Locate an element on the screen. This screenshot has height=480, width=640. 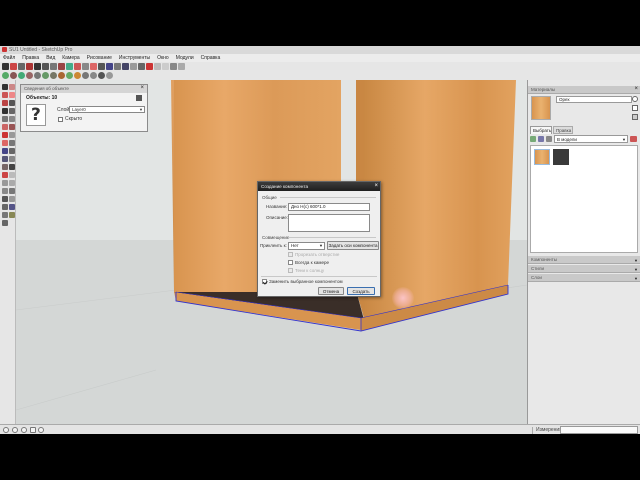
rectangle-icon is located at coordinates (5, 103).